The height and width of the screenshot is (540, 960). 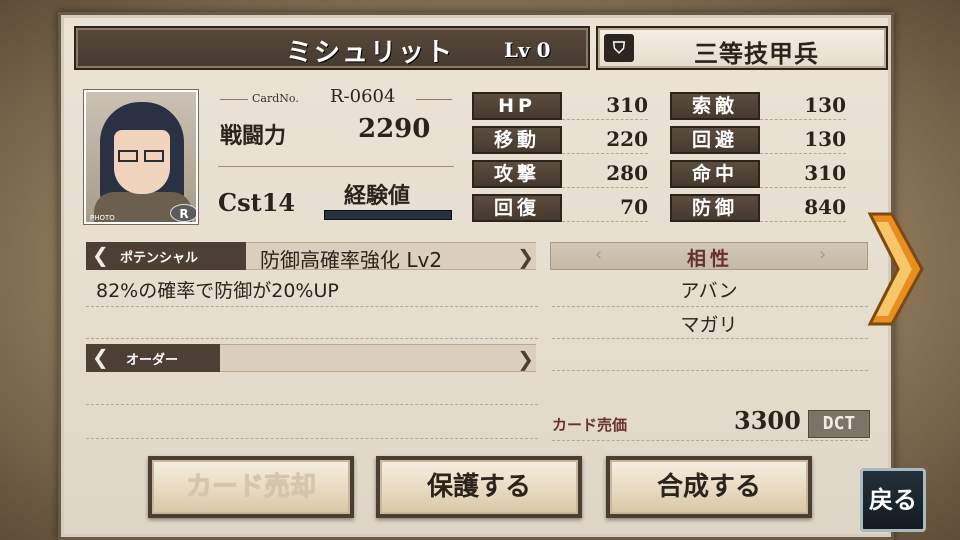 What do you see at coordinates (517, 174) in the screenshot?
I see `stat-label-attack: 攻撃` at bounding box center [517, 174].